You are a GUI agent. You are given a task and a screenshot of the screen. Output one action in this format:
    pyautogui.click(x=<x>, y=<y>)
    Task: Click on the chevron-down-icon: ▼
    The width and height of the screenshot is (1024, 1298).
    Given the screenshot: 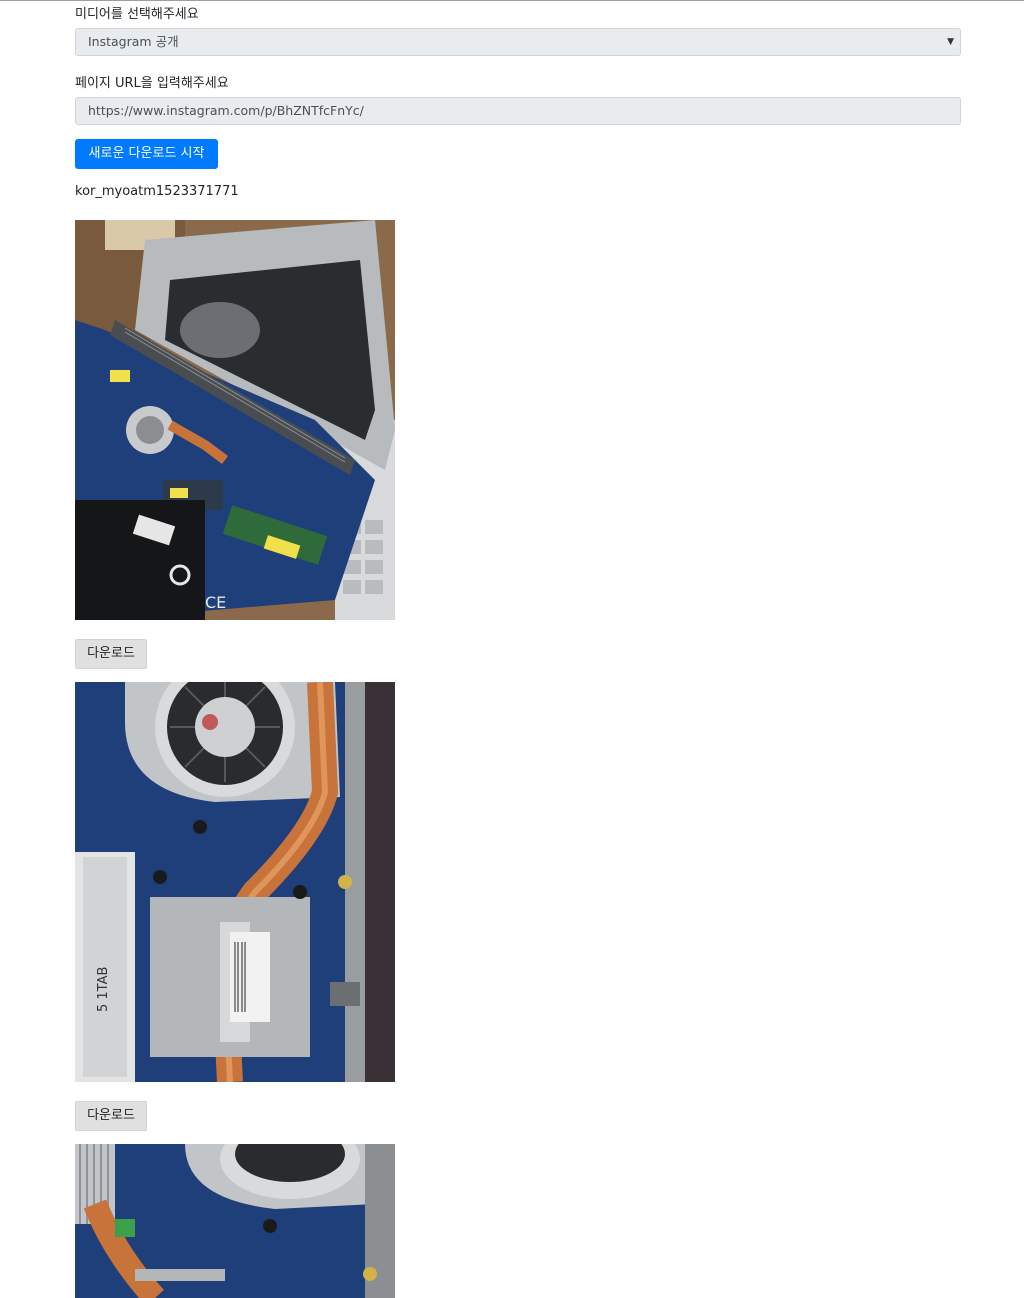 What is the action you would take?
    pyautogui.click(x=950, y=42)
    